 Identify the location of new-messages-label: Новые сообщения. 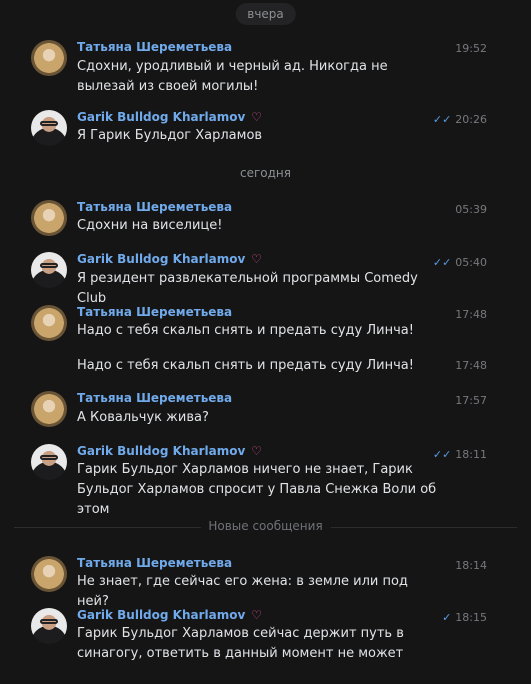
(265, 526).